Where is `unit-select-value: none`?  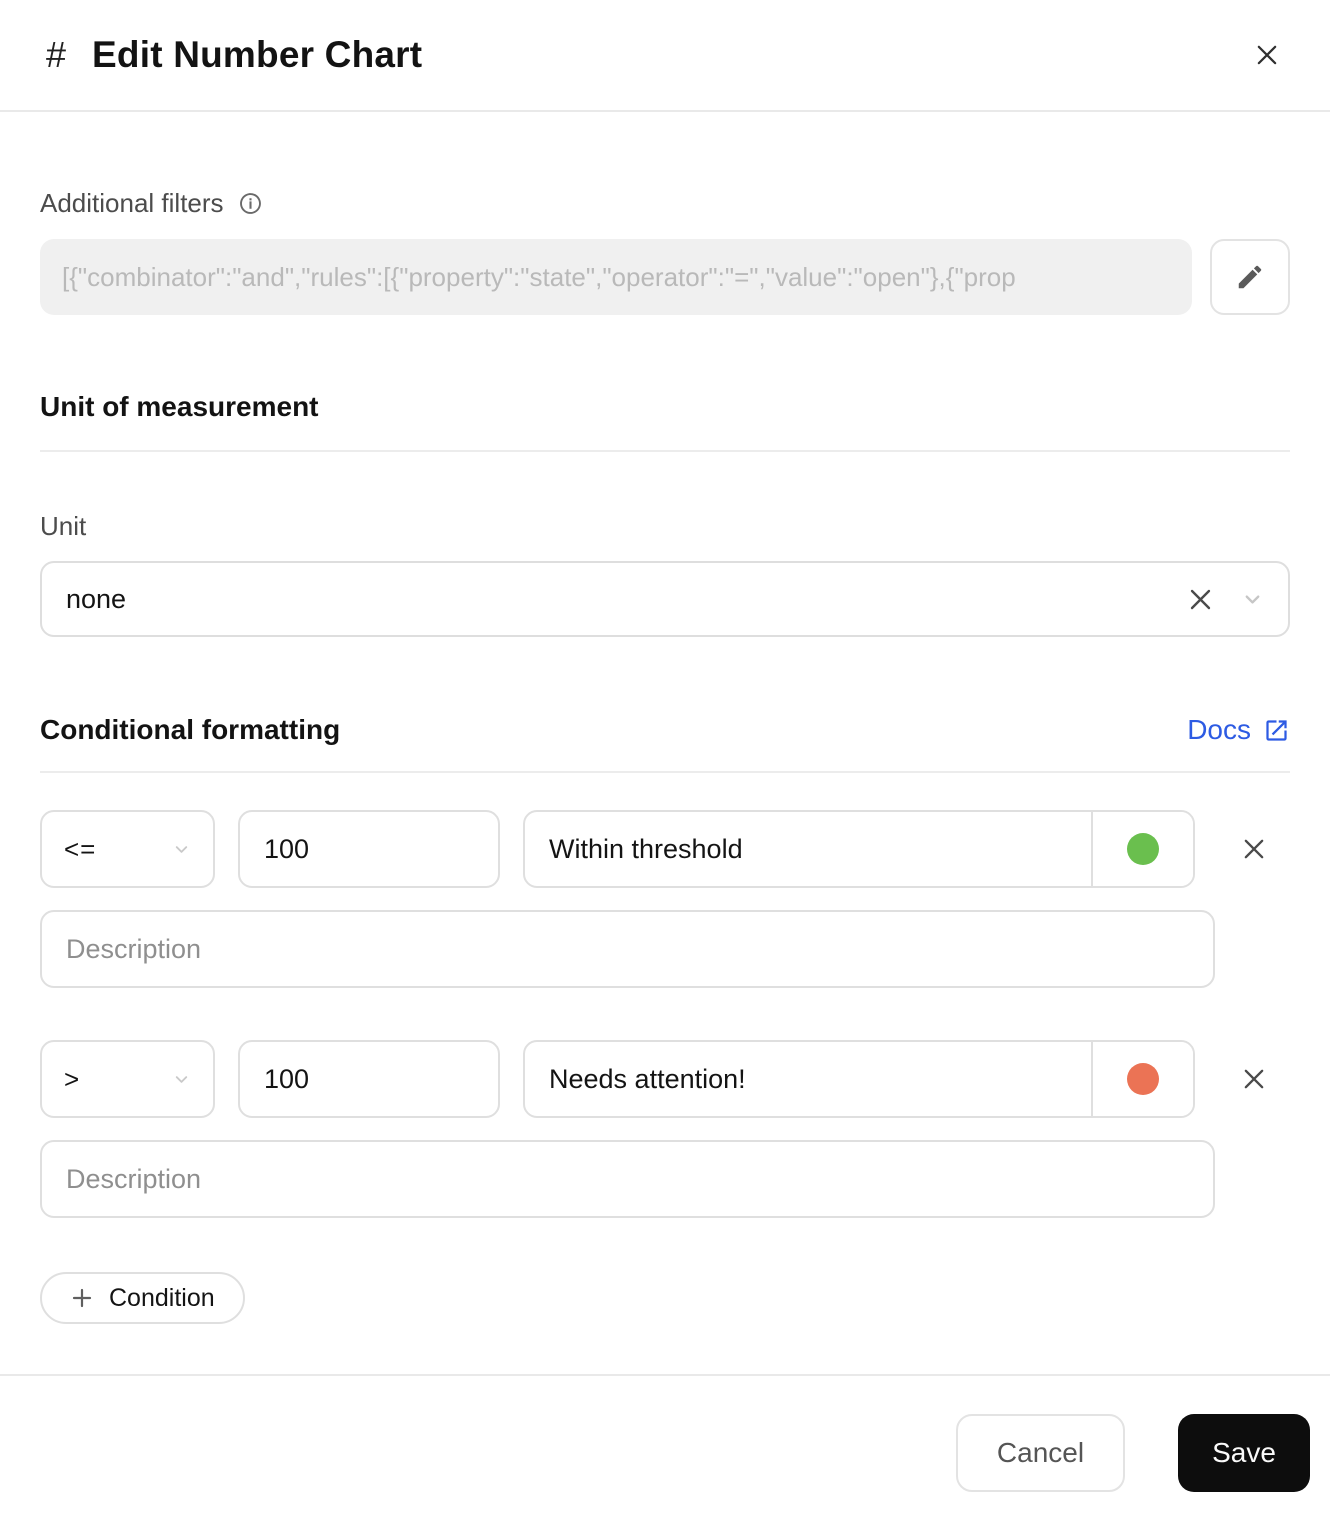
unit-select-value: none is located at coordinates (96, 598).